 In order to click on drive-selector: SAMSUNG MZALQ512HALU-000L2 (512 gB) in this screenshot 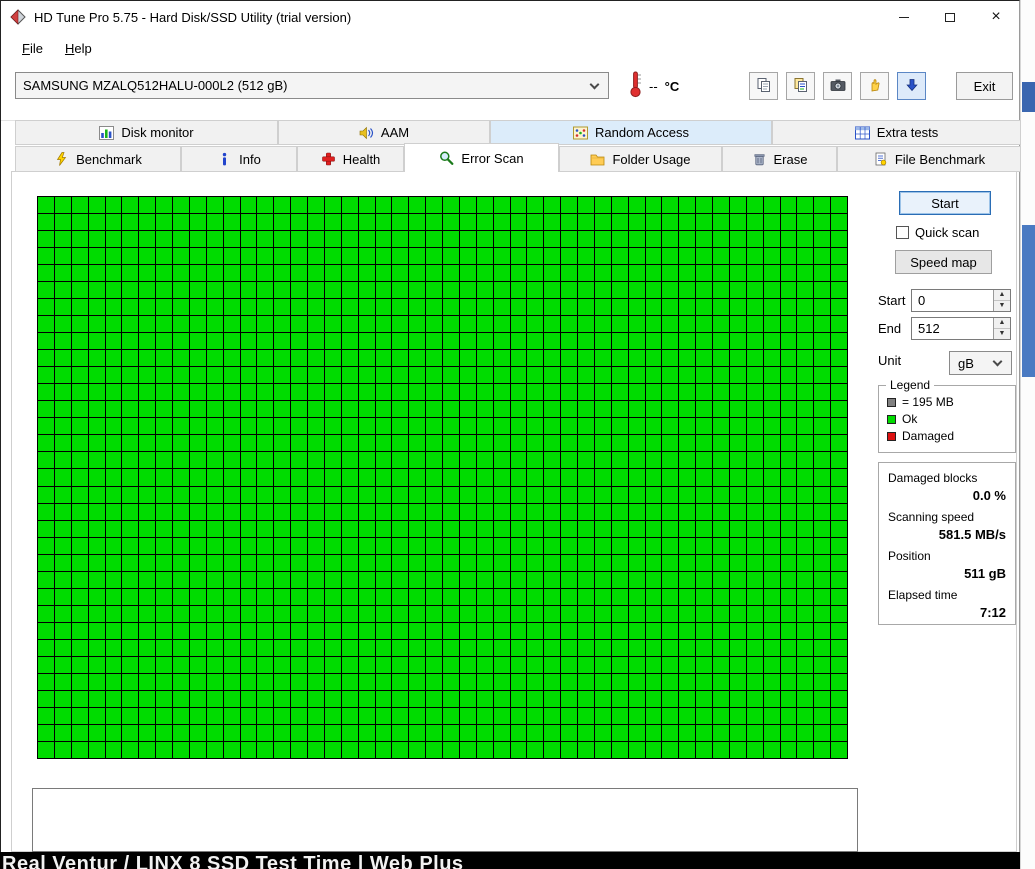, I will do `click(312, 85)`.